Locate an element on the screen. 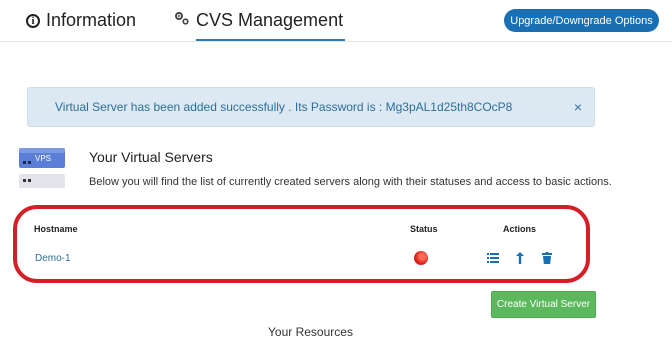 The height and width of the screenshot is (355, 672). column-header-actions: Actions is located at coordinates (520, 229).